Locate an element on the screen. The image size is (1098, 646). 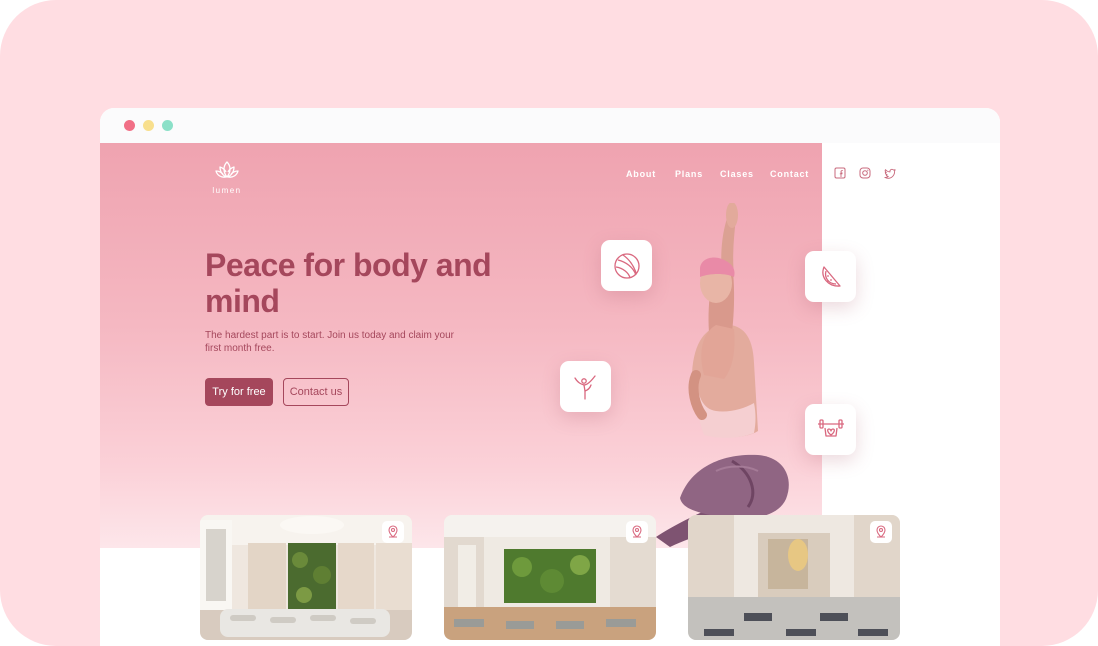
watermelon-icon is located at coordinates (831, 276).